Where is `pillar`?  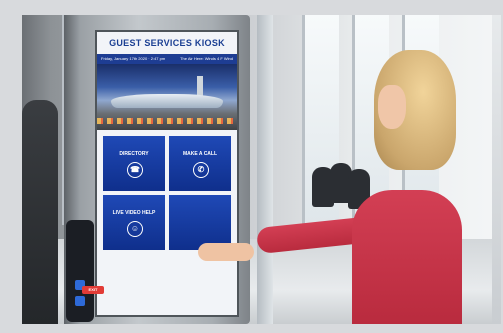
pillar is located at coordinates (265, 169).